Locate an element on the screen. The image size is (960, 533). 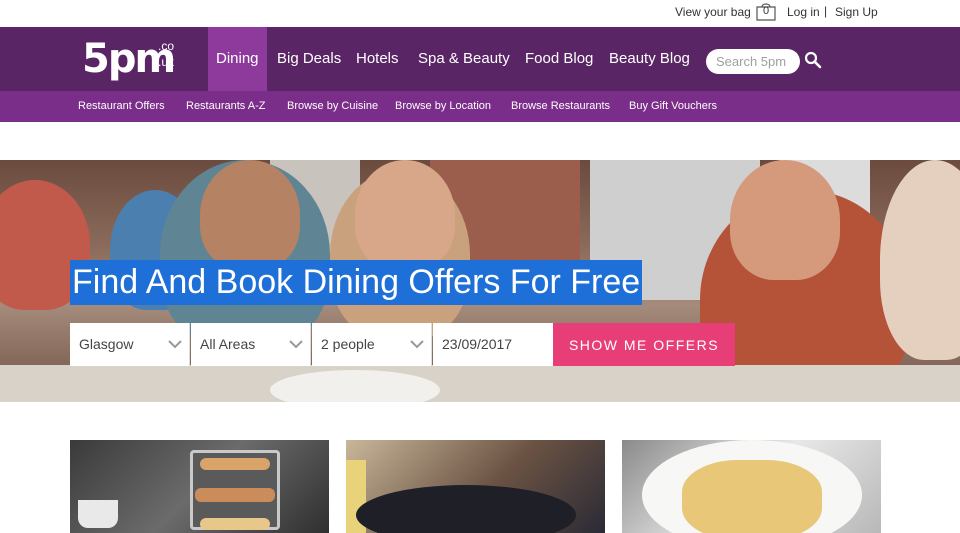
area-value: All Areas is located at coordinates (228, 344).